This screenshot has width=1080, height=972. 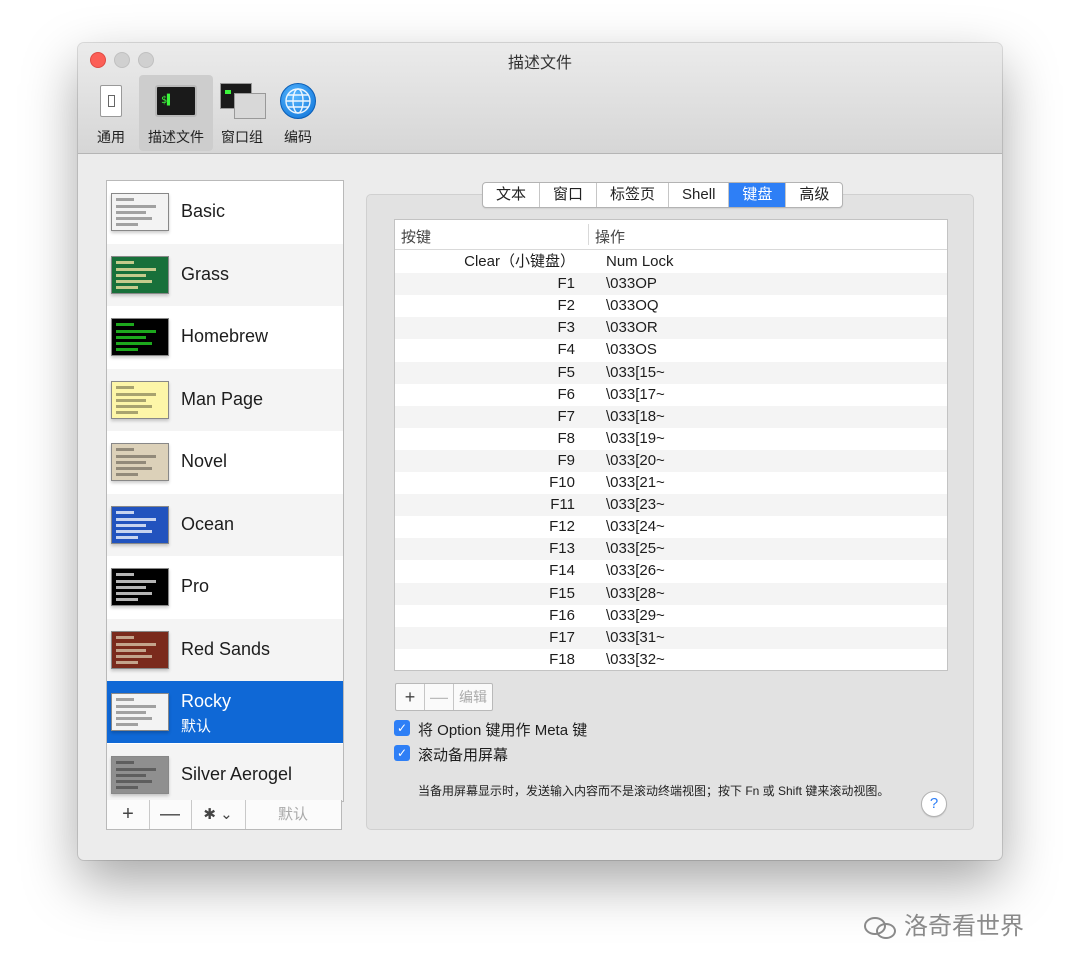 I want to click on table-row: F16 \033[29~, so click(x=671, y=616).